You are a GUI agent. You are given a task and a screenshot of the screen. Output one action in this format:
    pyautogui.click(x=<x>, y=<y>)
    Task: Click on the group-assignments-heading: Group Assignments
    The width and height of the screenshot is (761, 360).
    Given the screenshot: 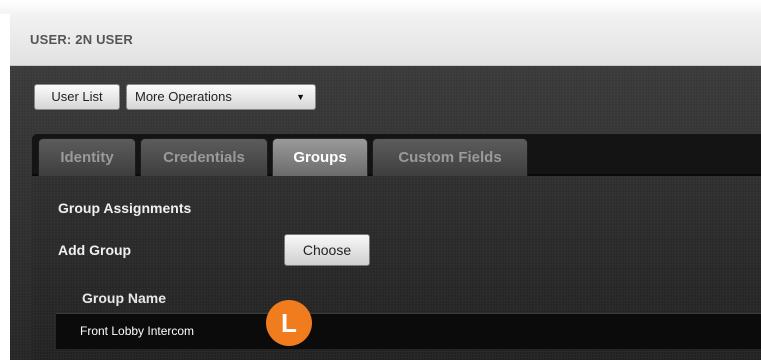 What is the action you would take?
    pyautogui.click(x=125, y=208)
    